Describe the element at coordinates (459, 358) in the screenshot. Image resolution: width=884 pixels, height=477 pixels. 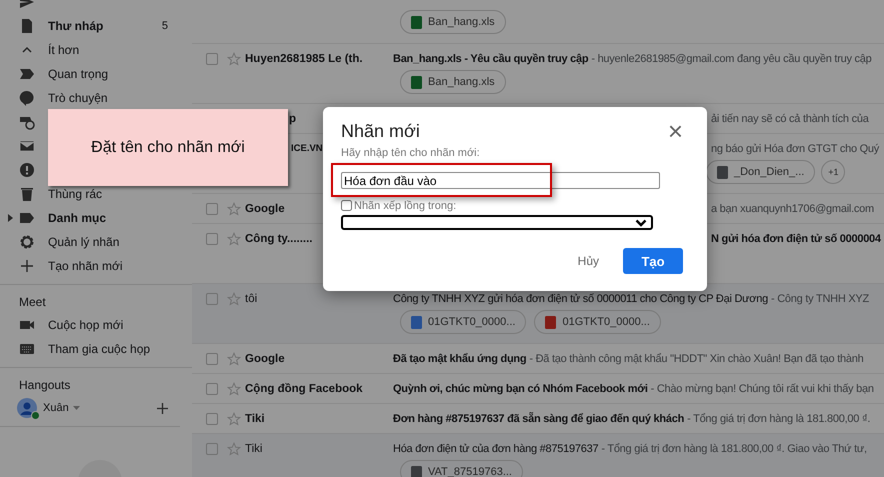
I see `email-subject: Đã tạo mật khẩu ứng dụng` at that location.